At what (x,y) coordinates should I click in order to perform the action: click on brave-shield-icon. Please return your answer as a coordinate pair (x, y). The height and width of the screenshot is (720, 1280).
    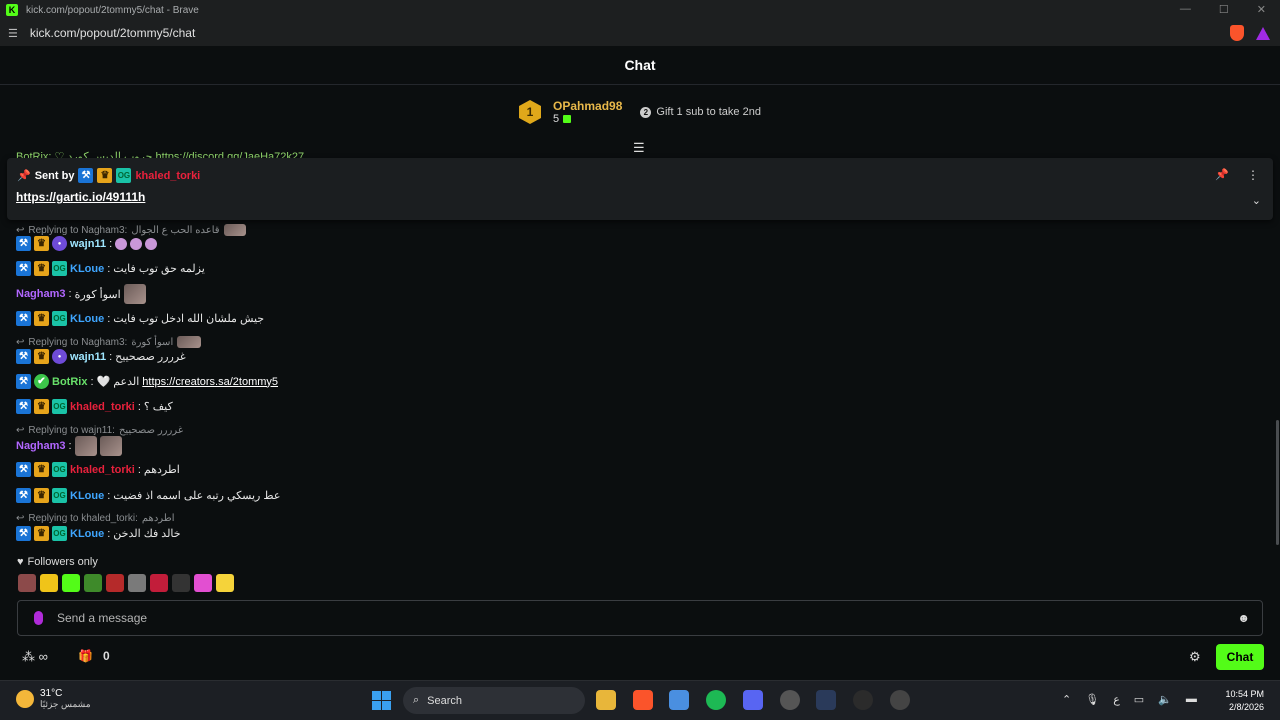
    Looking at the image, I should click on (1237, 33).